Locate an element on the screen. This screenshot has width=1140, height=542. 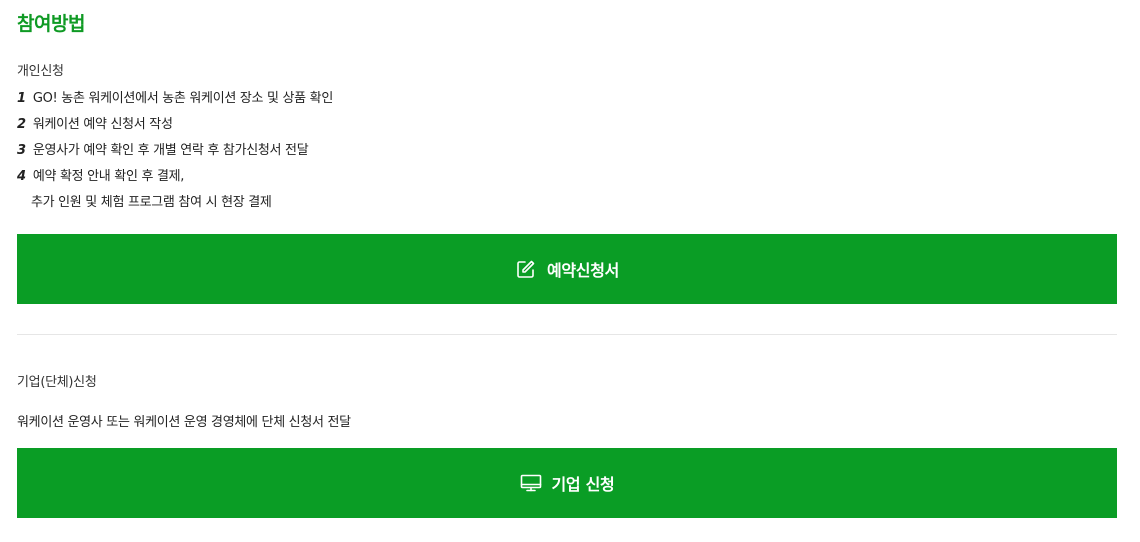
step-number: 3 is located at coordinates (21, 150).